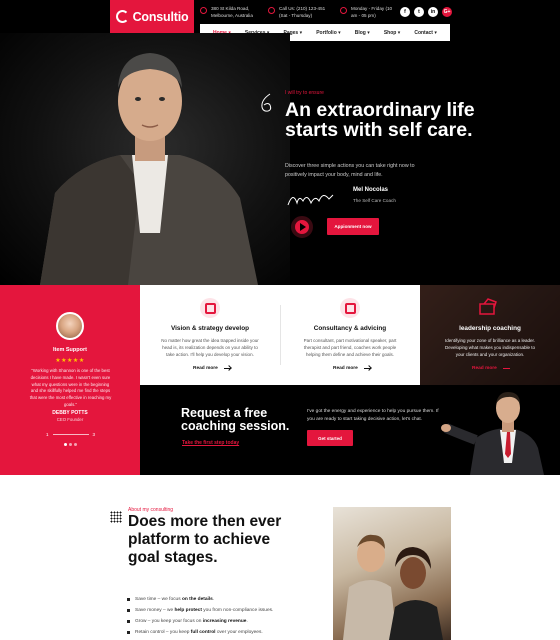 The image size is (560, 640). What do you see at coordinates (353, 226) in the screenshot?
I see `appointment-button: Appionment now` at bounding box center [353, 226].